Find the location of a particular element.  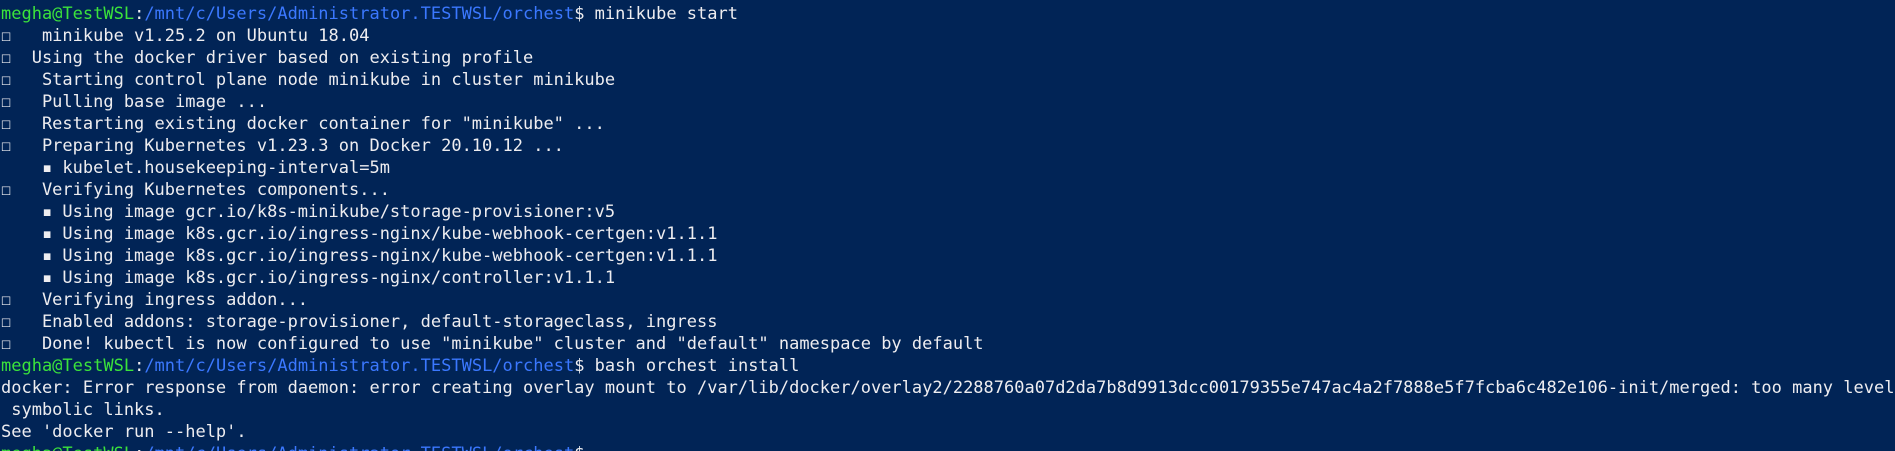

command-text: bash orchest install is located at coordinates (697, 366).